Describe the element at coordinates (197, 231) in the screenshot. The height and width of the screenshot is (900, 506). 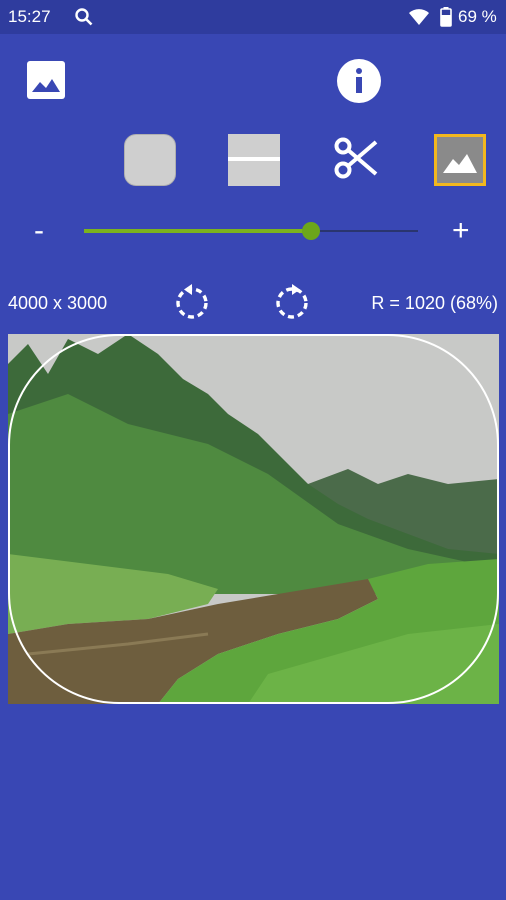
I see `slider-filled-track` at that location.